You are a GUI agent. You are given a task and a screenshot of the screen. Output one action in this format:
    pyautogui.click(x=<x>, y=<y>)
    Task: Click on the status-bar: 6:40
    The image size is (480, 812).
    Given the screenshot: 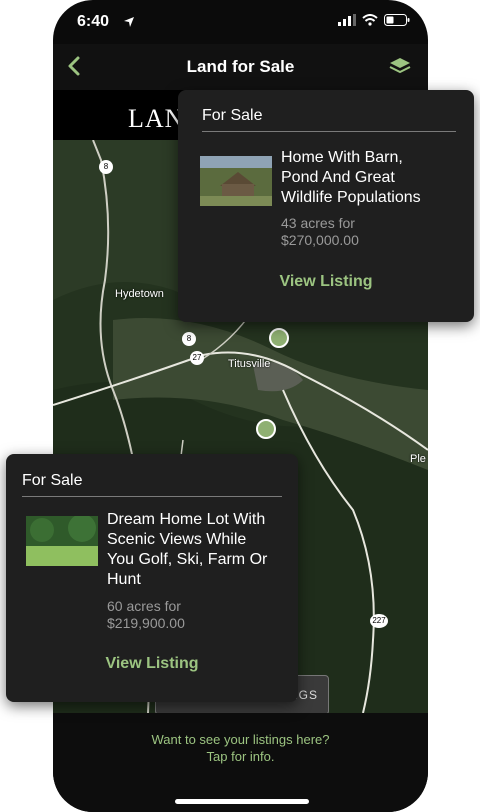 What is the action you would take?
    pyautogui.click(x=240, y=22)
    